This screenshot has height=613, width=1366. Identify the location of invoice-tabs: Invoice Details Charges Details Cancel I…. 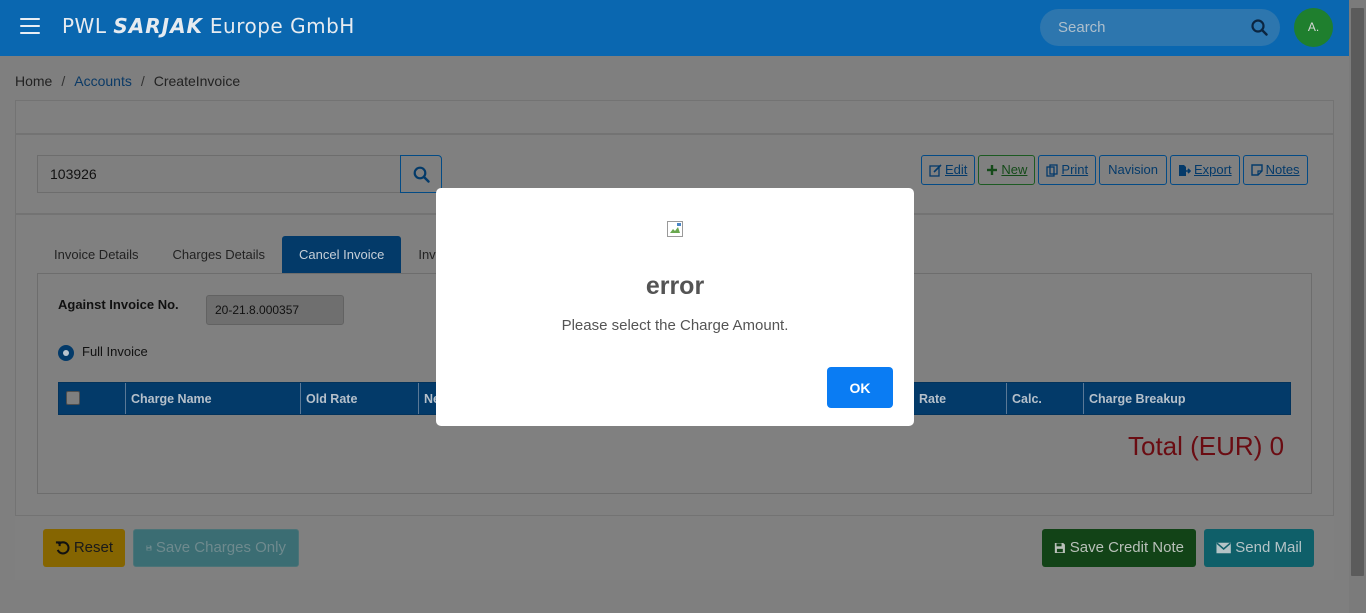
(248, 254).